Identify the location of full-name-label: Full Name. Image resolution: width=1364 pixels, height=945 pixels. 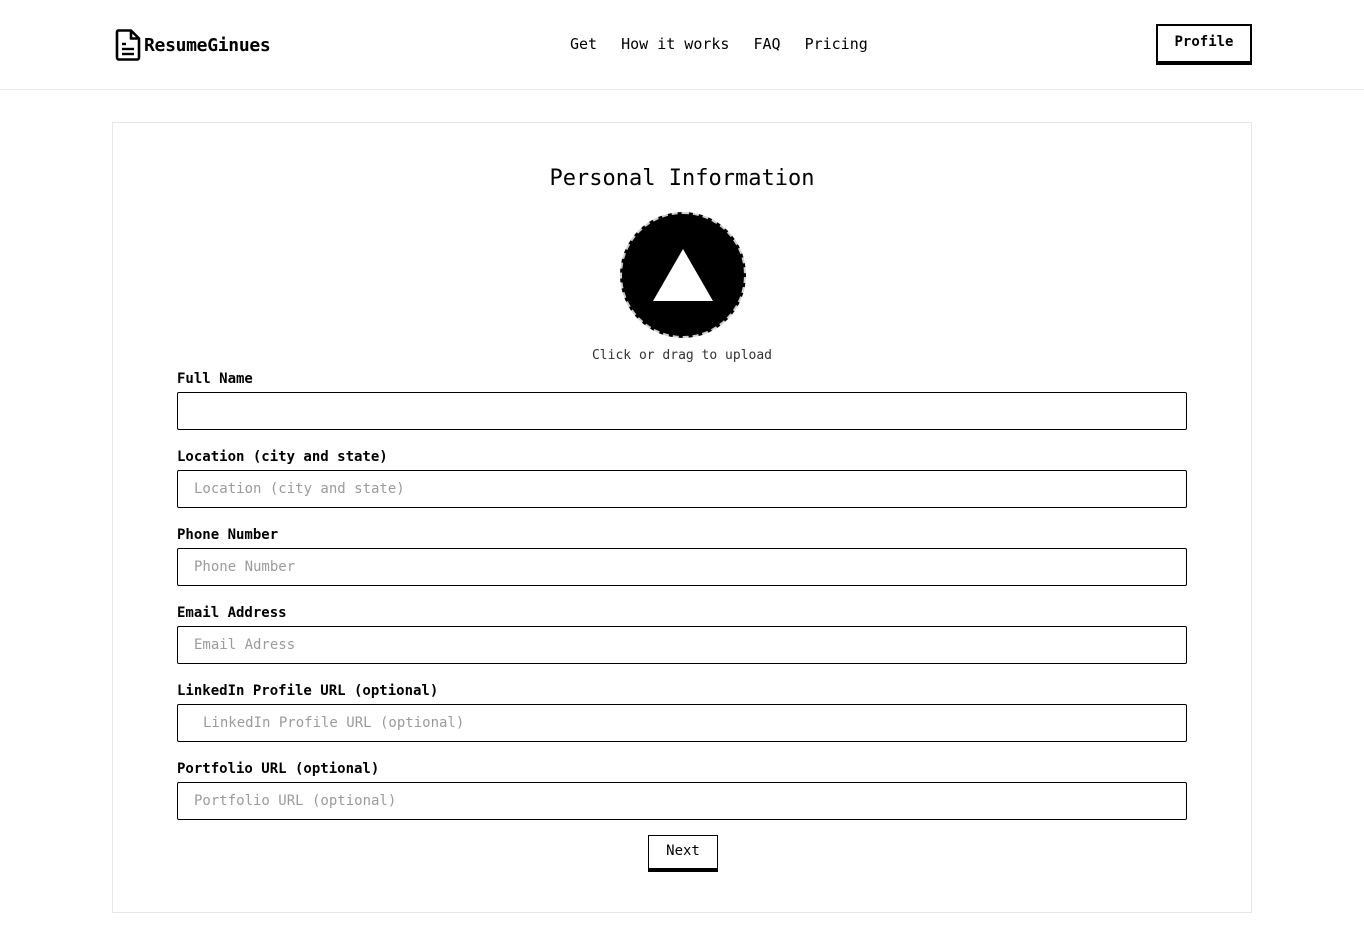
(215, 379).